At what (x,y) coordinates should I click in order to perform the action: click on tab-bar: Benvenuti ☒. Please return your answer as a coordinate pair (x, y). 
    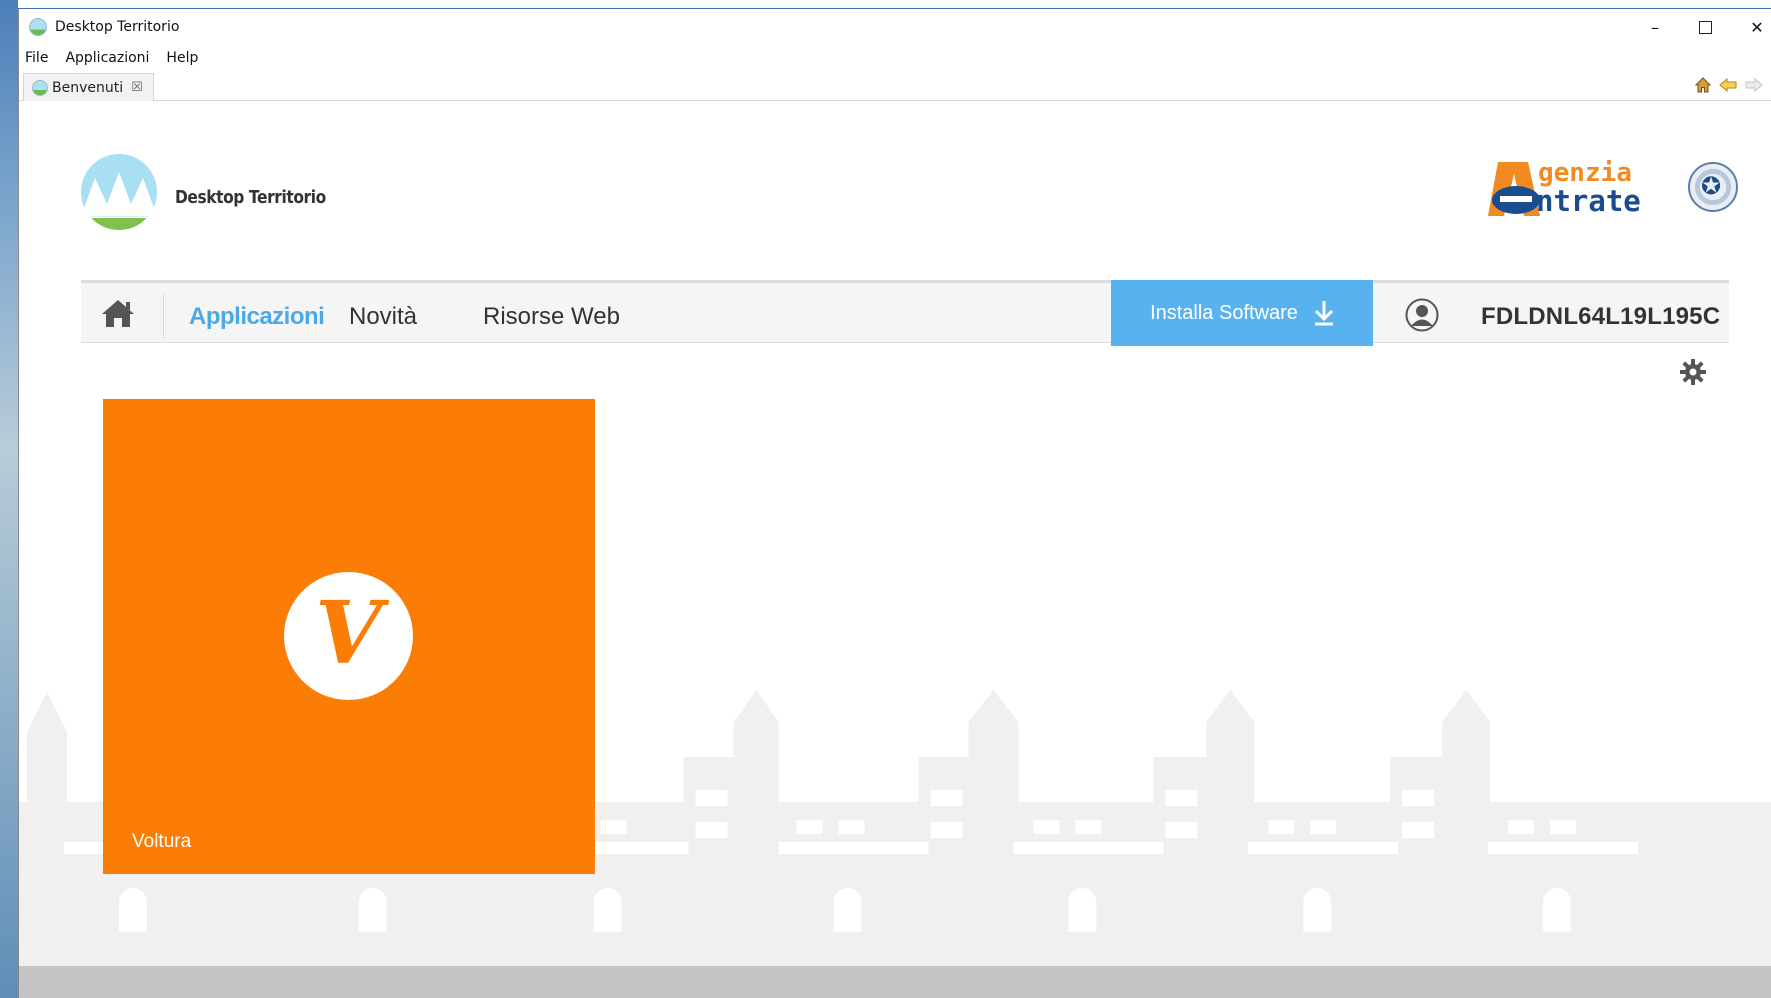
    Looking at the image, I should click on (895, 86).